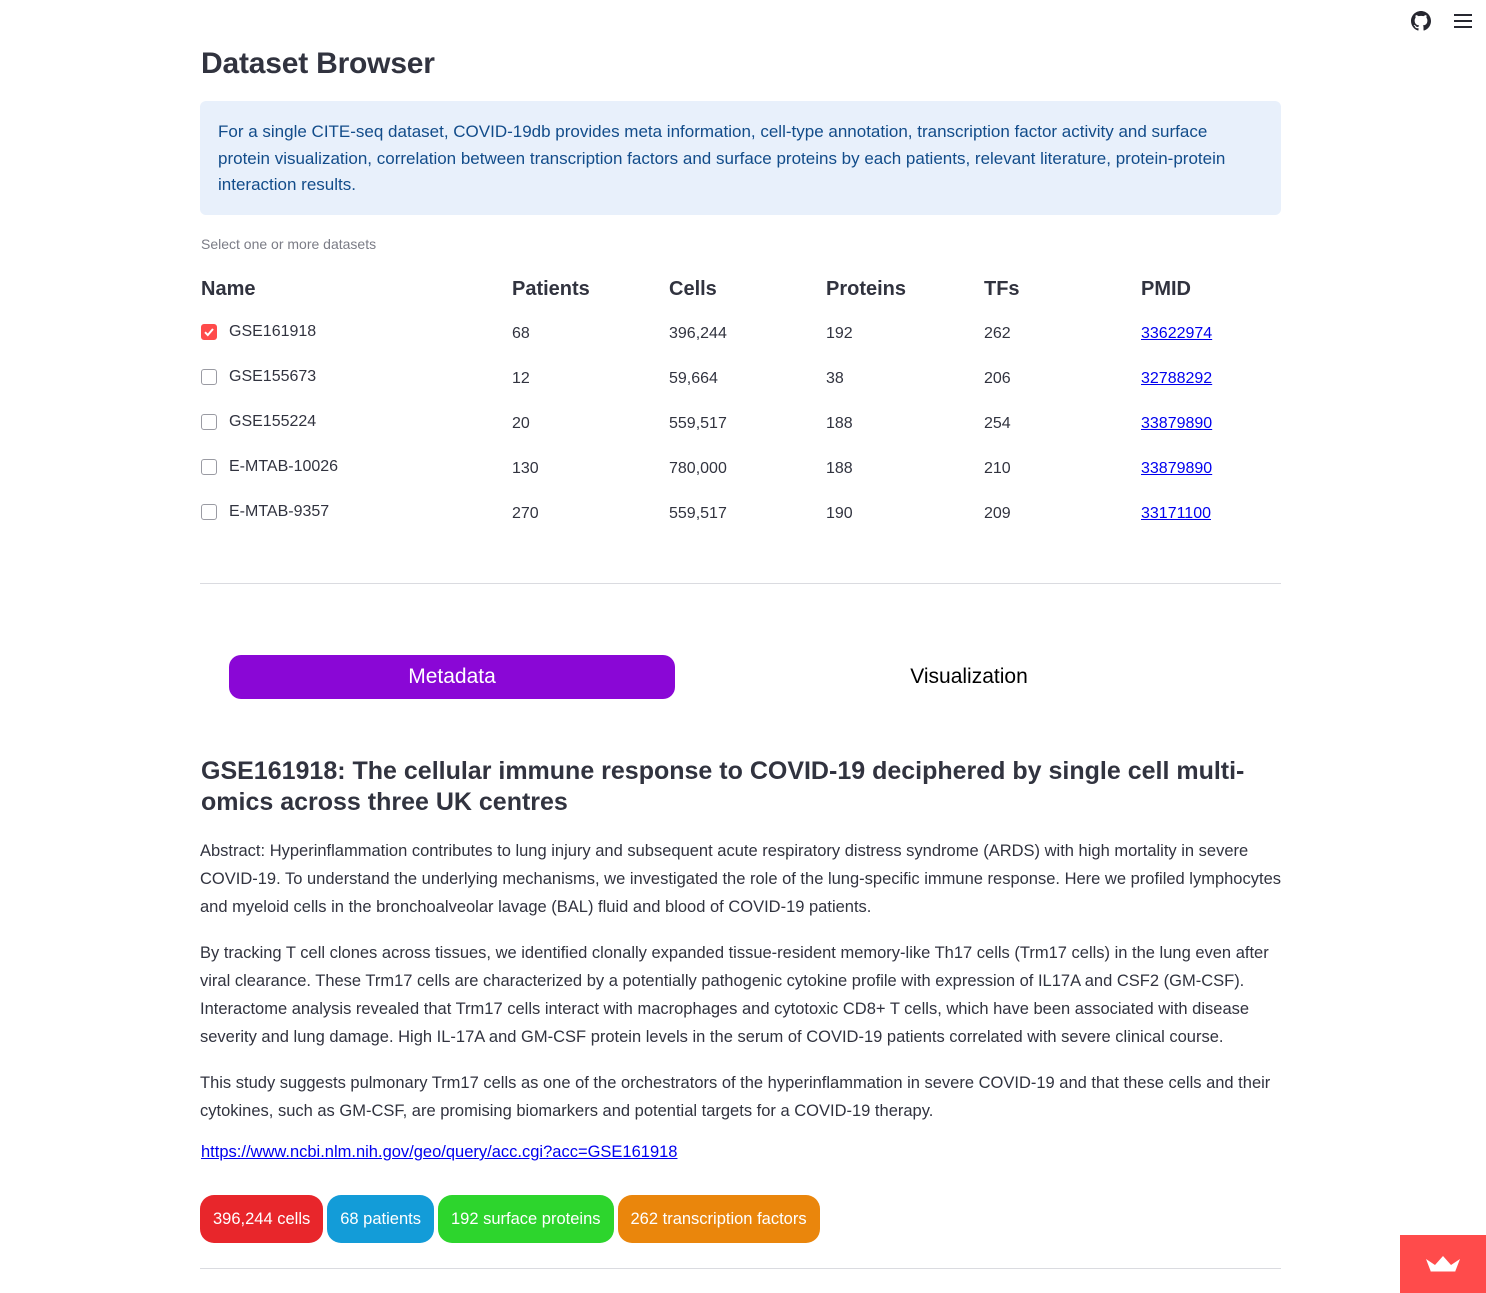 Image resolution: width=1486 pixels, height=1293 pixels. I want to click on dataset-checkbox-row: E-MTAB-9357, so click(265, 512).